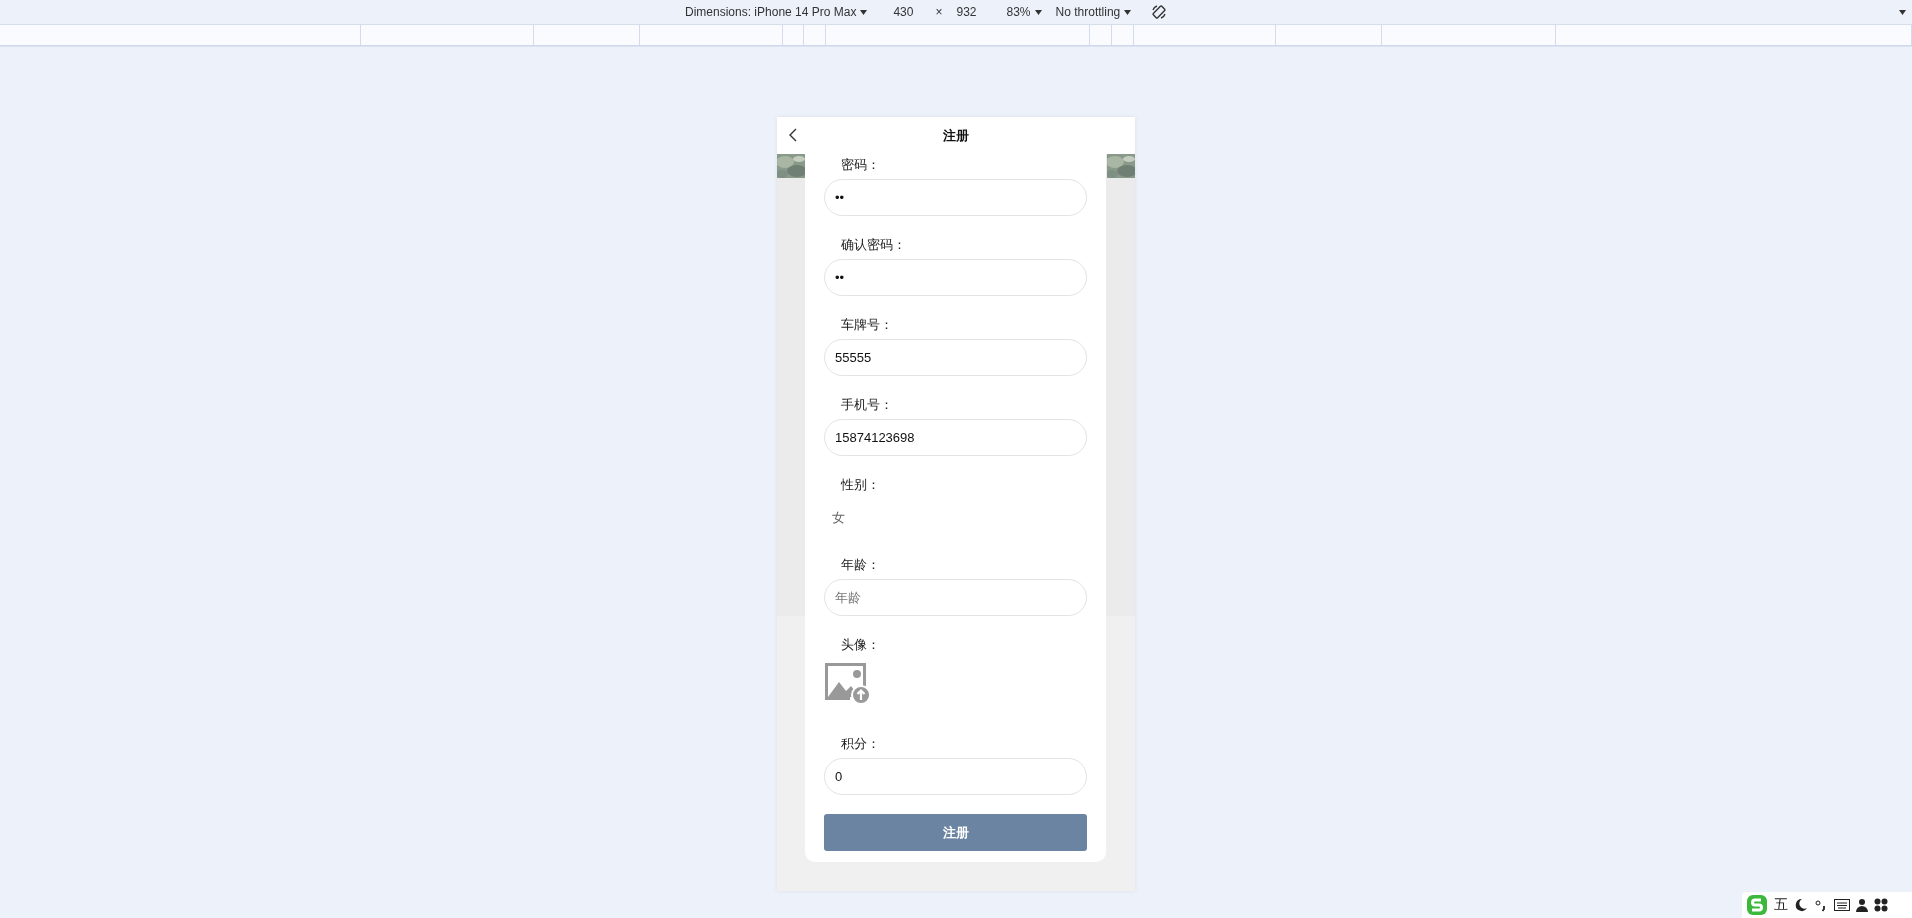  I want to click on field-label: 头像：, so click(860, 645).